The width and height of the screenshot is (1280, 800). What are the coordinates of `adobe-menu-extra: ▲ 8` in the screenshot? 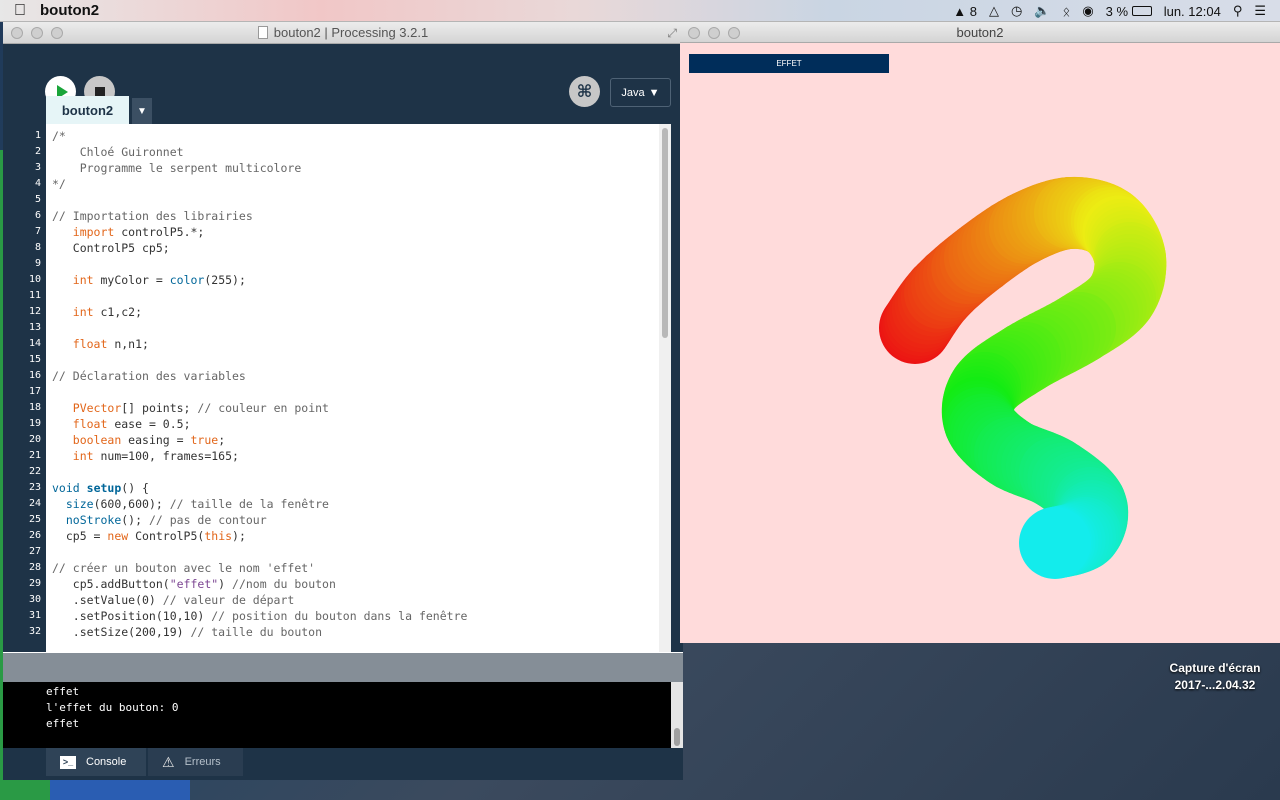 It's located at (965, 11).